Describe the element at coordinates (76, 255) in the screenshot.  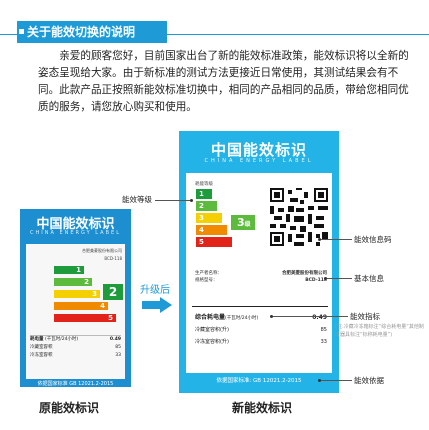
I see `old-label-info: 合肥美菱股份有限公司 BCD-118` at that location.